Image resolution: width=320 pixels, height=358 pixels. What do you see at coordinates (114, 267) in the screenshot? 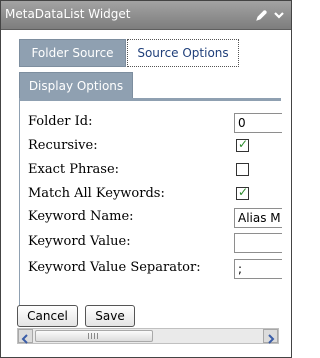
I see `keyword-value-separator-label: Keyword Value Separator:` at bounding box center [114, 267].